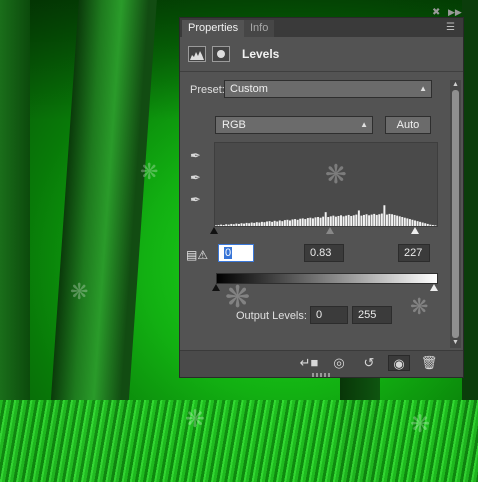  Describe the element at coordinates (369, 363) in the screenshot. I see `reset-icon: ↺` at that location.